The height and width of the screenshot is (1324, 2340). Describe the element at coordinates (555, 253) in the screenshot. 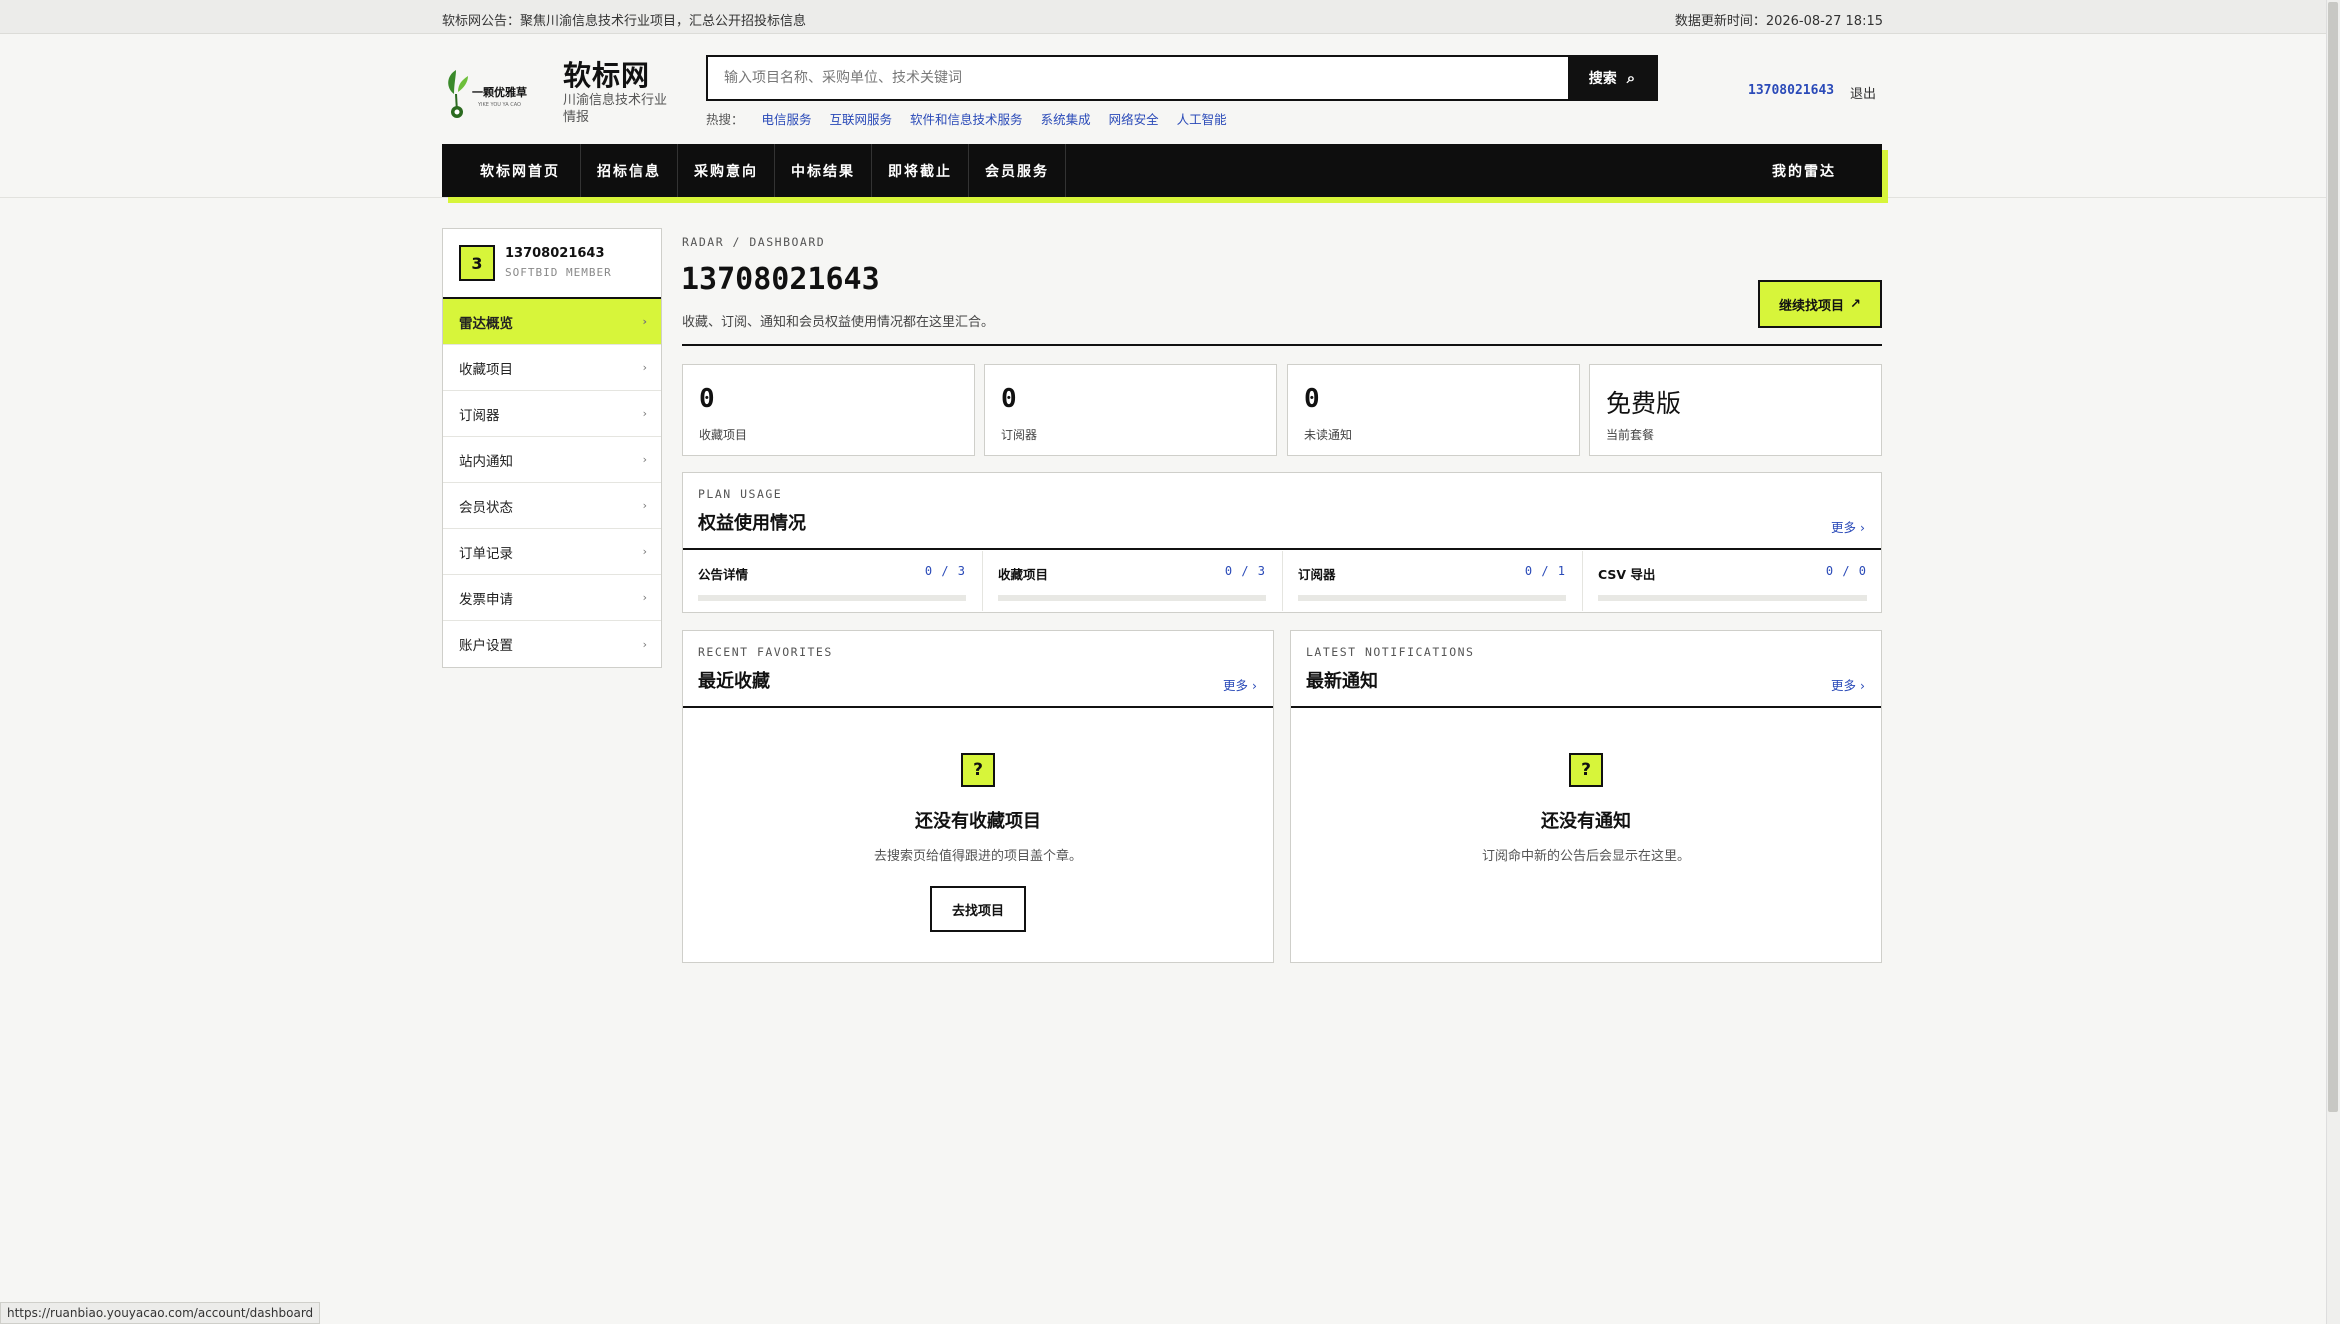

I see `profile-name: 13708021643` at that location.